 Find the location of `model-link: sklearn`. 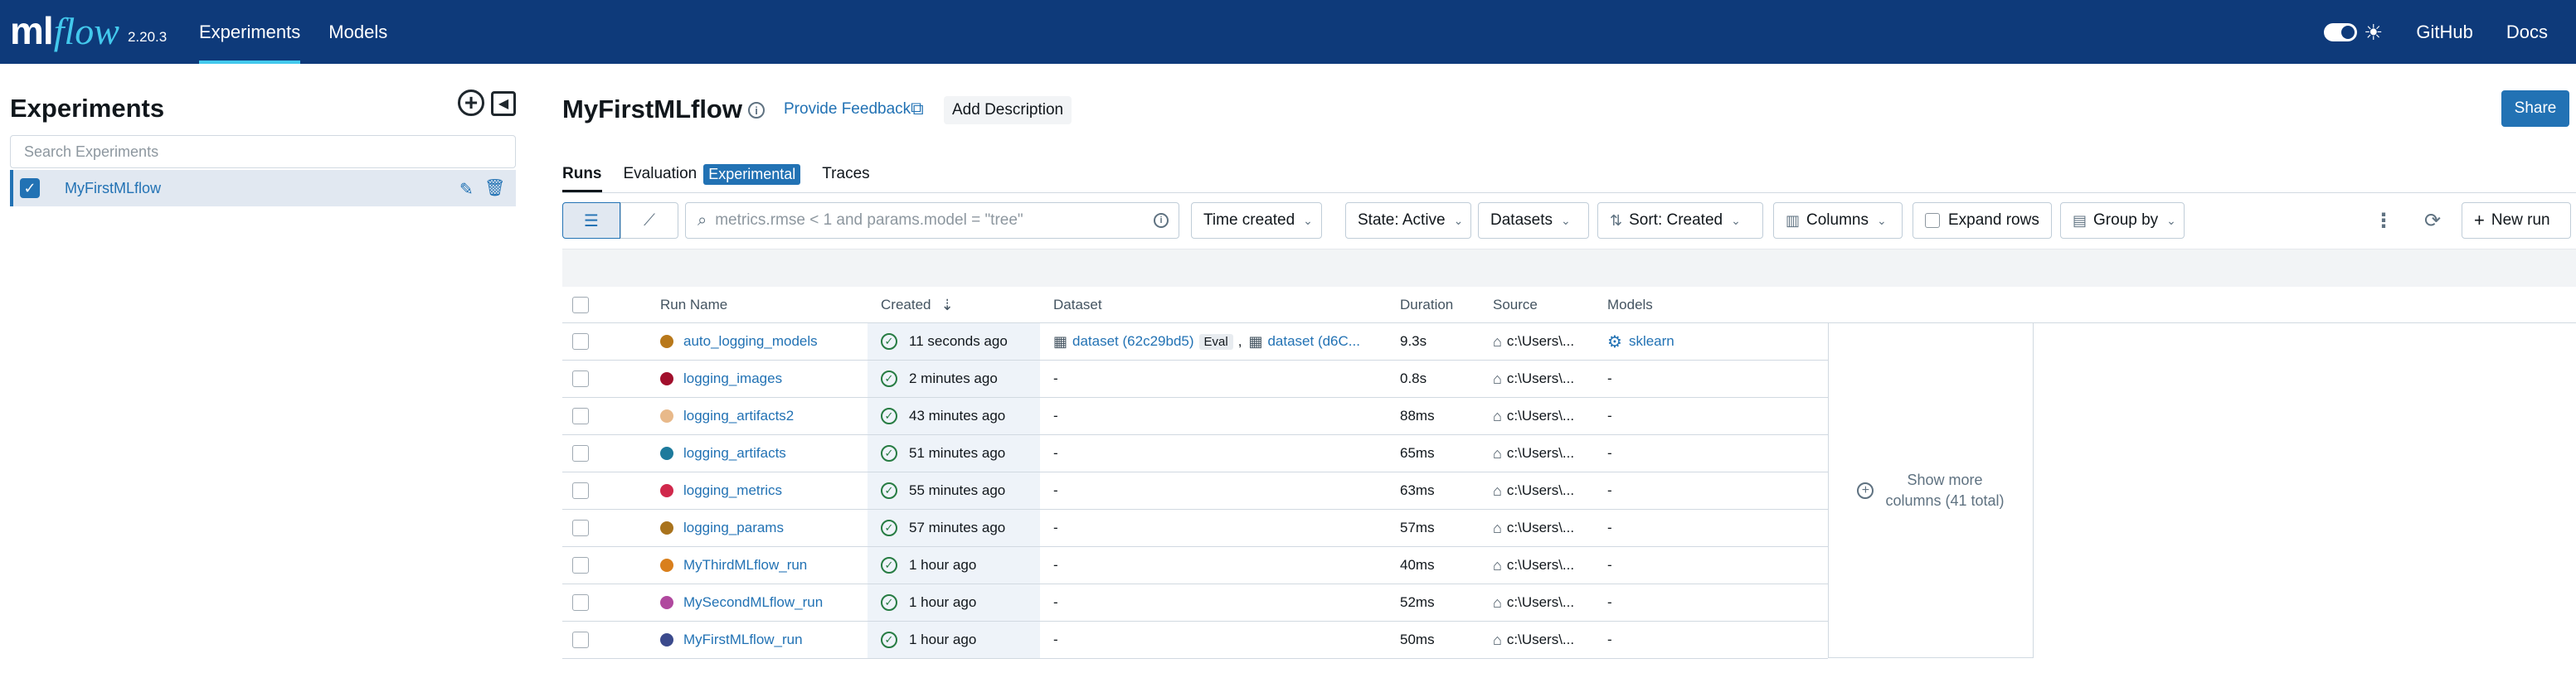

model-link: sklearn is located at coordinates (1652, 341).